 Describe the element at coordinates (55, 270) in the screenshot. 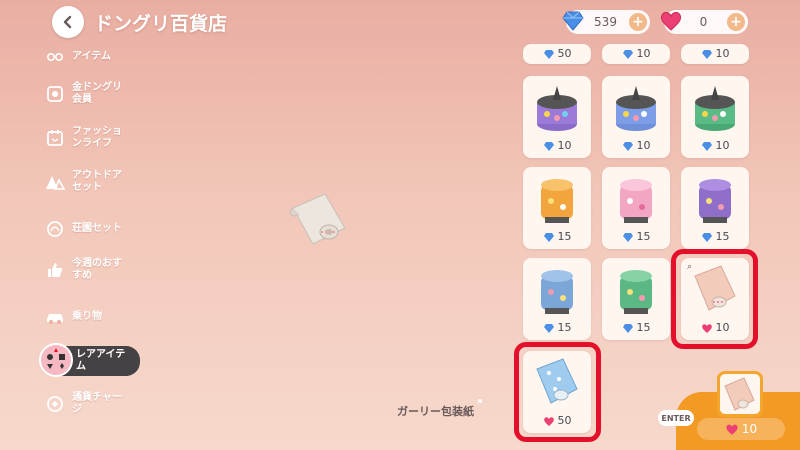

I see `thumbs-up-icon` at that location.